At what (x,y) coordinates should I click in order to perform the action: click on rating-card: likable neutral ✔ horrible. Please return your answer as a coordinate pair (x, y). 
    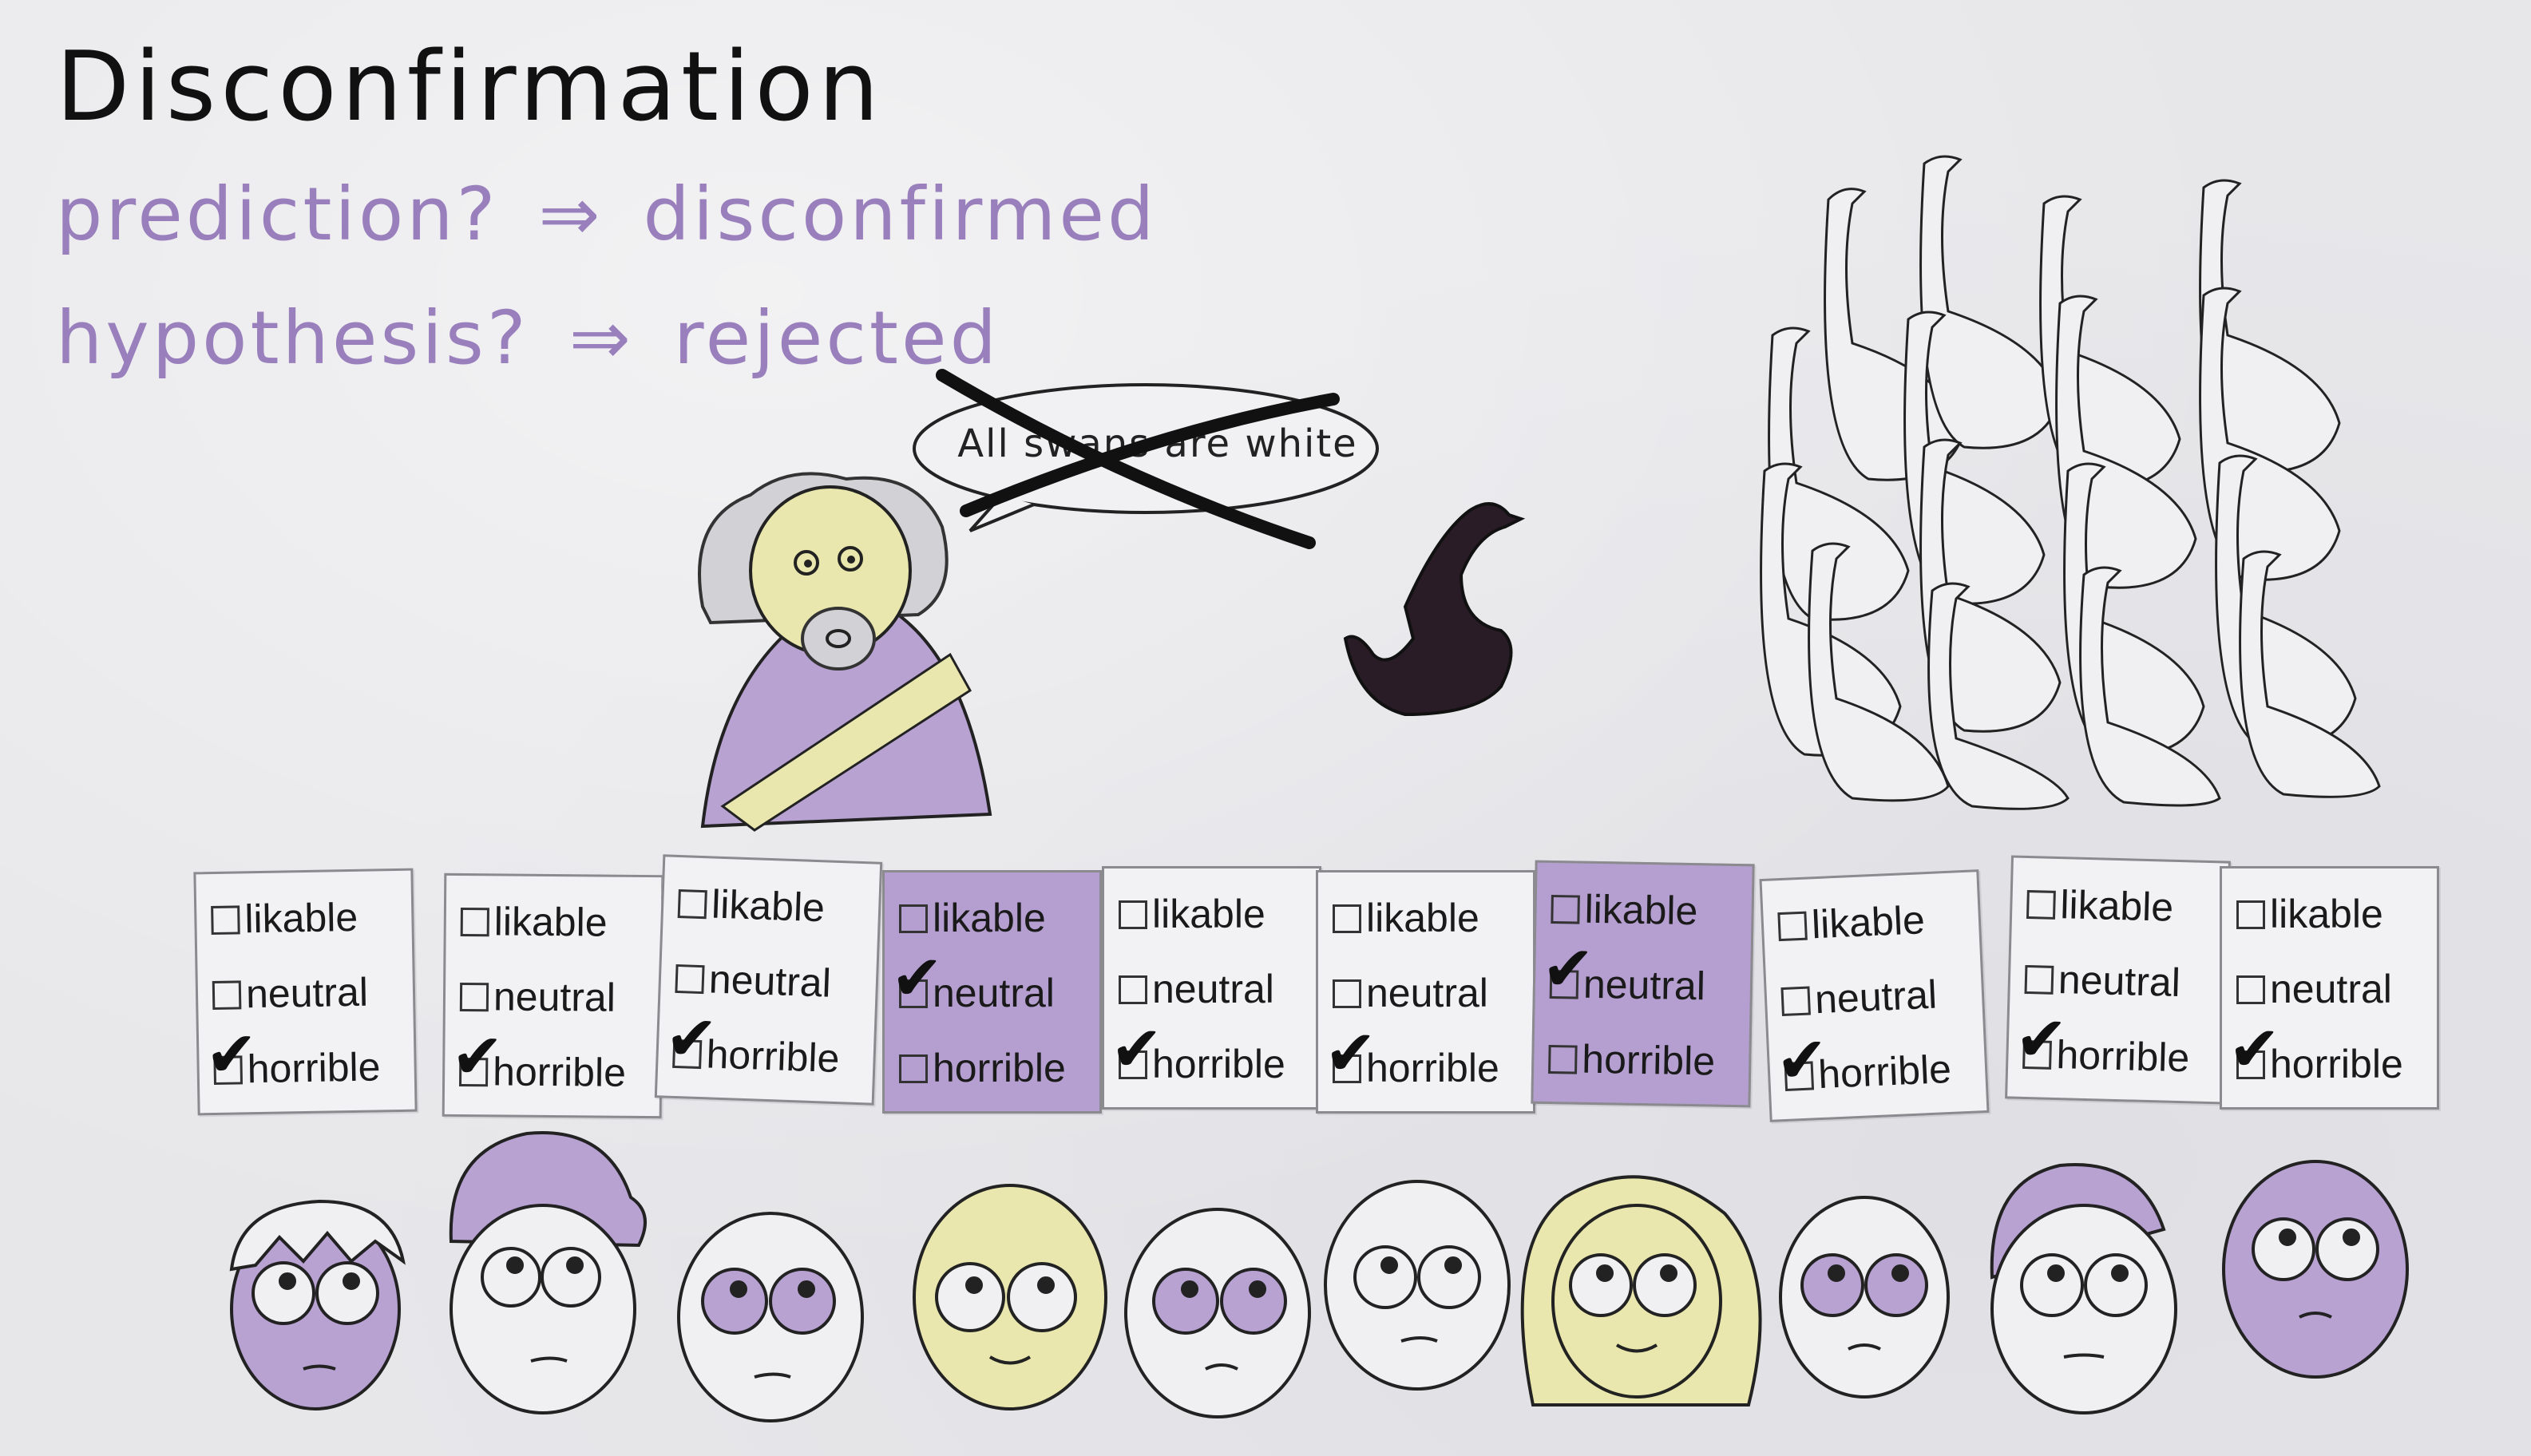
    Looking at the image, I should click on (1643, 984).